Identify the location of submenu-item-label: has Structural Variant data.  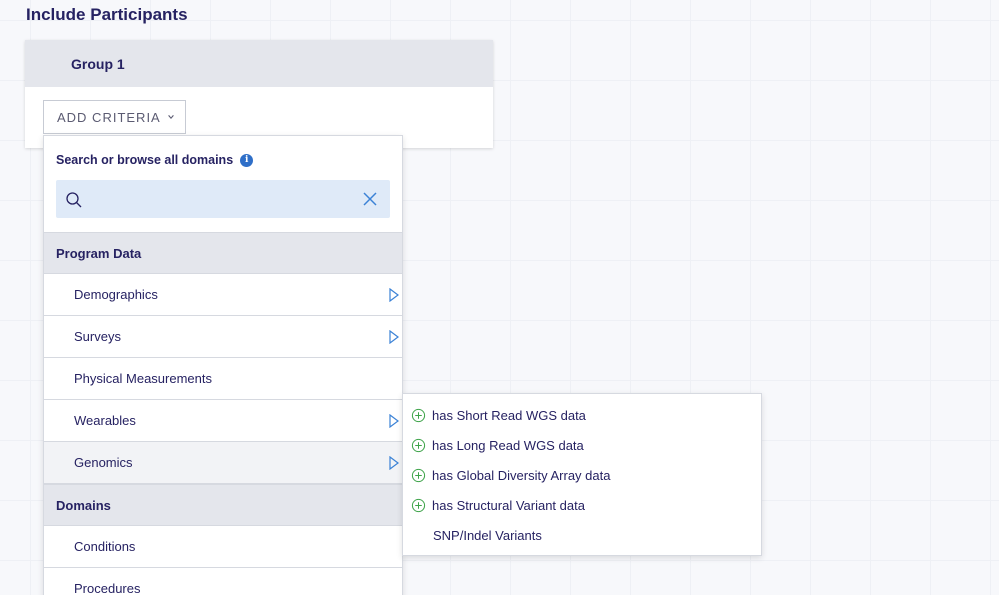
(508, 505).